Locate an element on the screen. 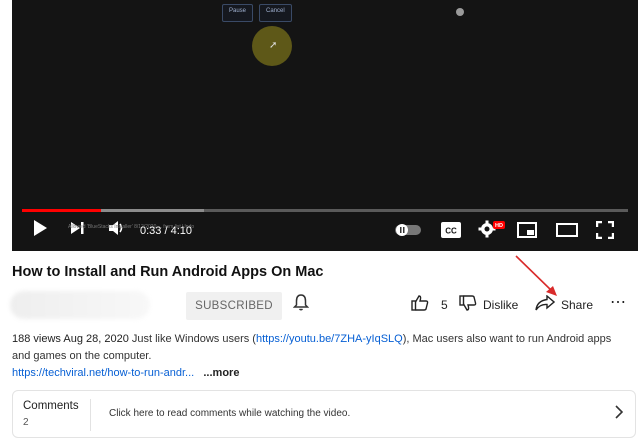 This screenshot has width=640, height=445. description-link-1: https://youtu.be/7ZHA-yIqSLQ is located at coordinates (329, 339).